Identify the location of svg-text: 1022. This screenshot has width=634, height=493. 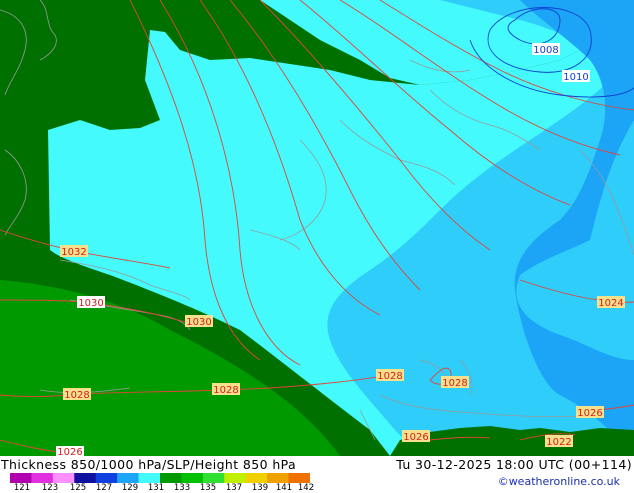
(558, 442).